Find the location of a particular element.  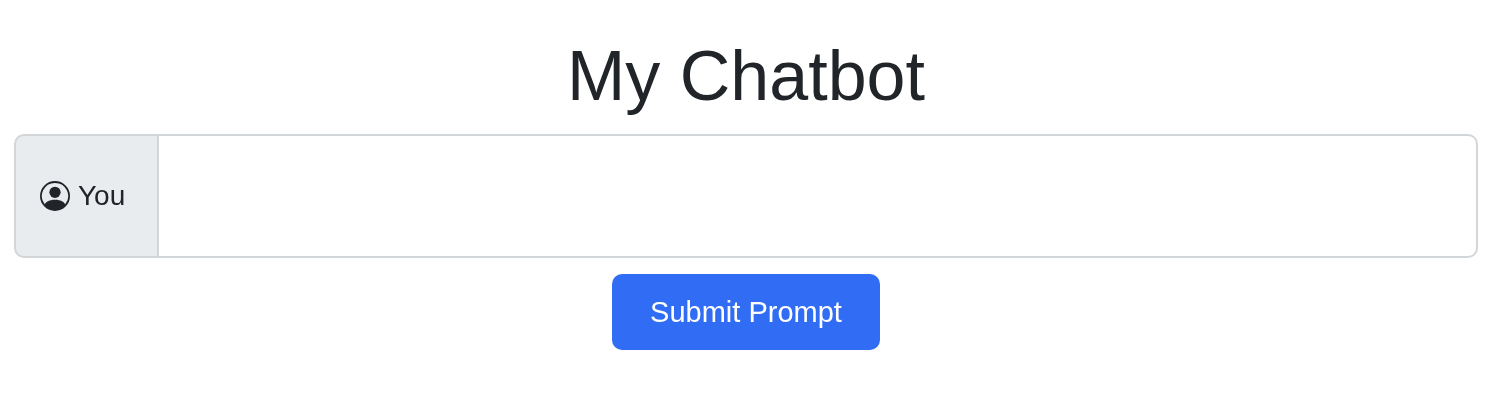

input-label-text: You is located at coordinates (102, 196).